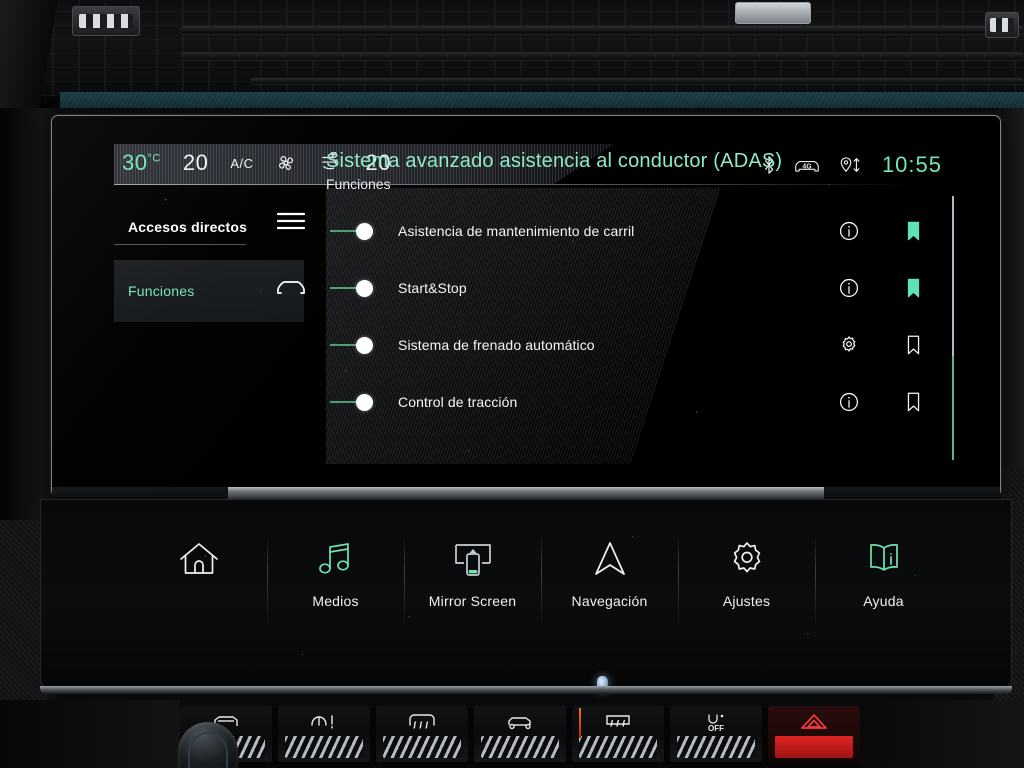  What do you see at coordinates (291, 287) in the screenshot?
I see `car-front-icon` at bounding box center [291, 287].